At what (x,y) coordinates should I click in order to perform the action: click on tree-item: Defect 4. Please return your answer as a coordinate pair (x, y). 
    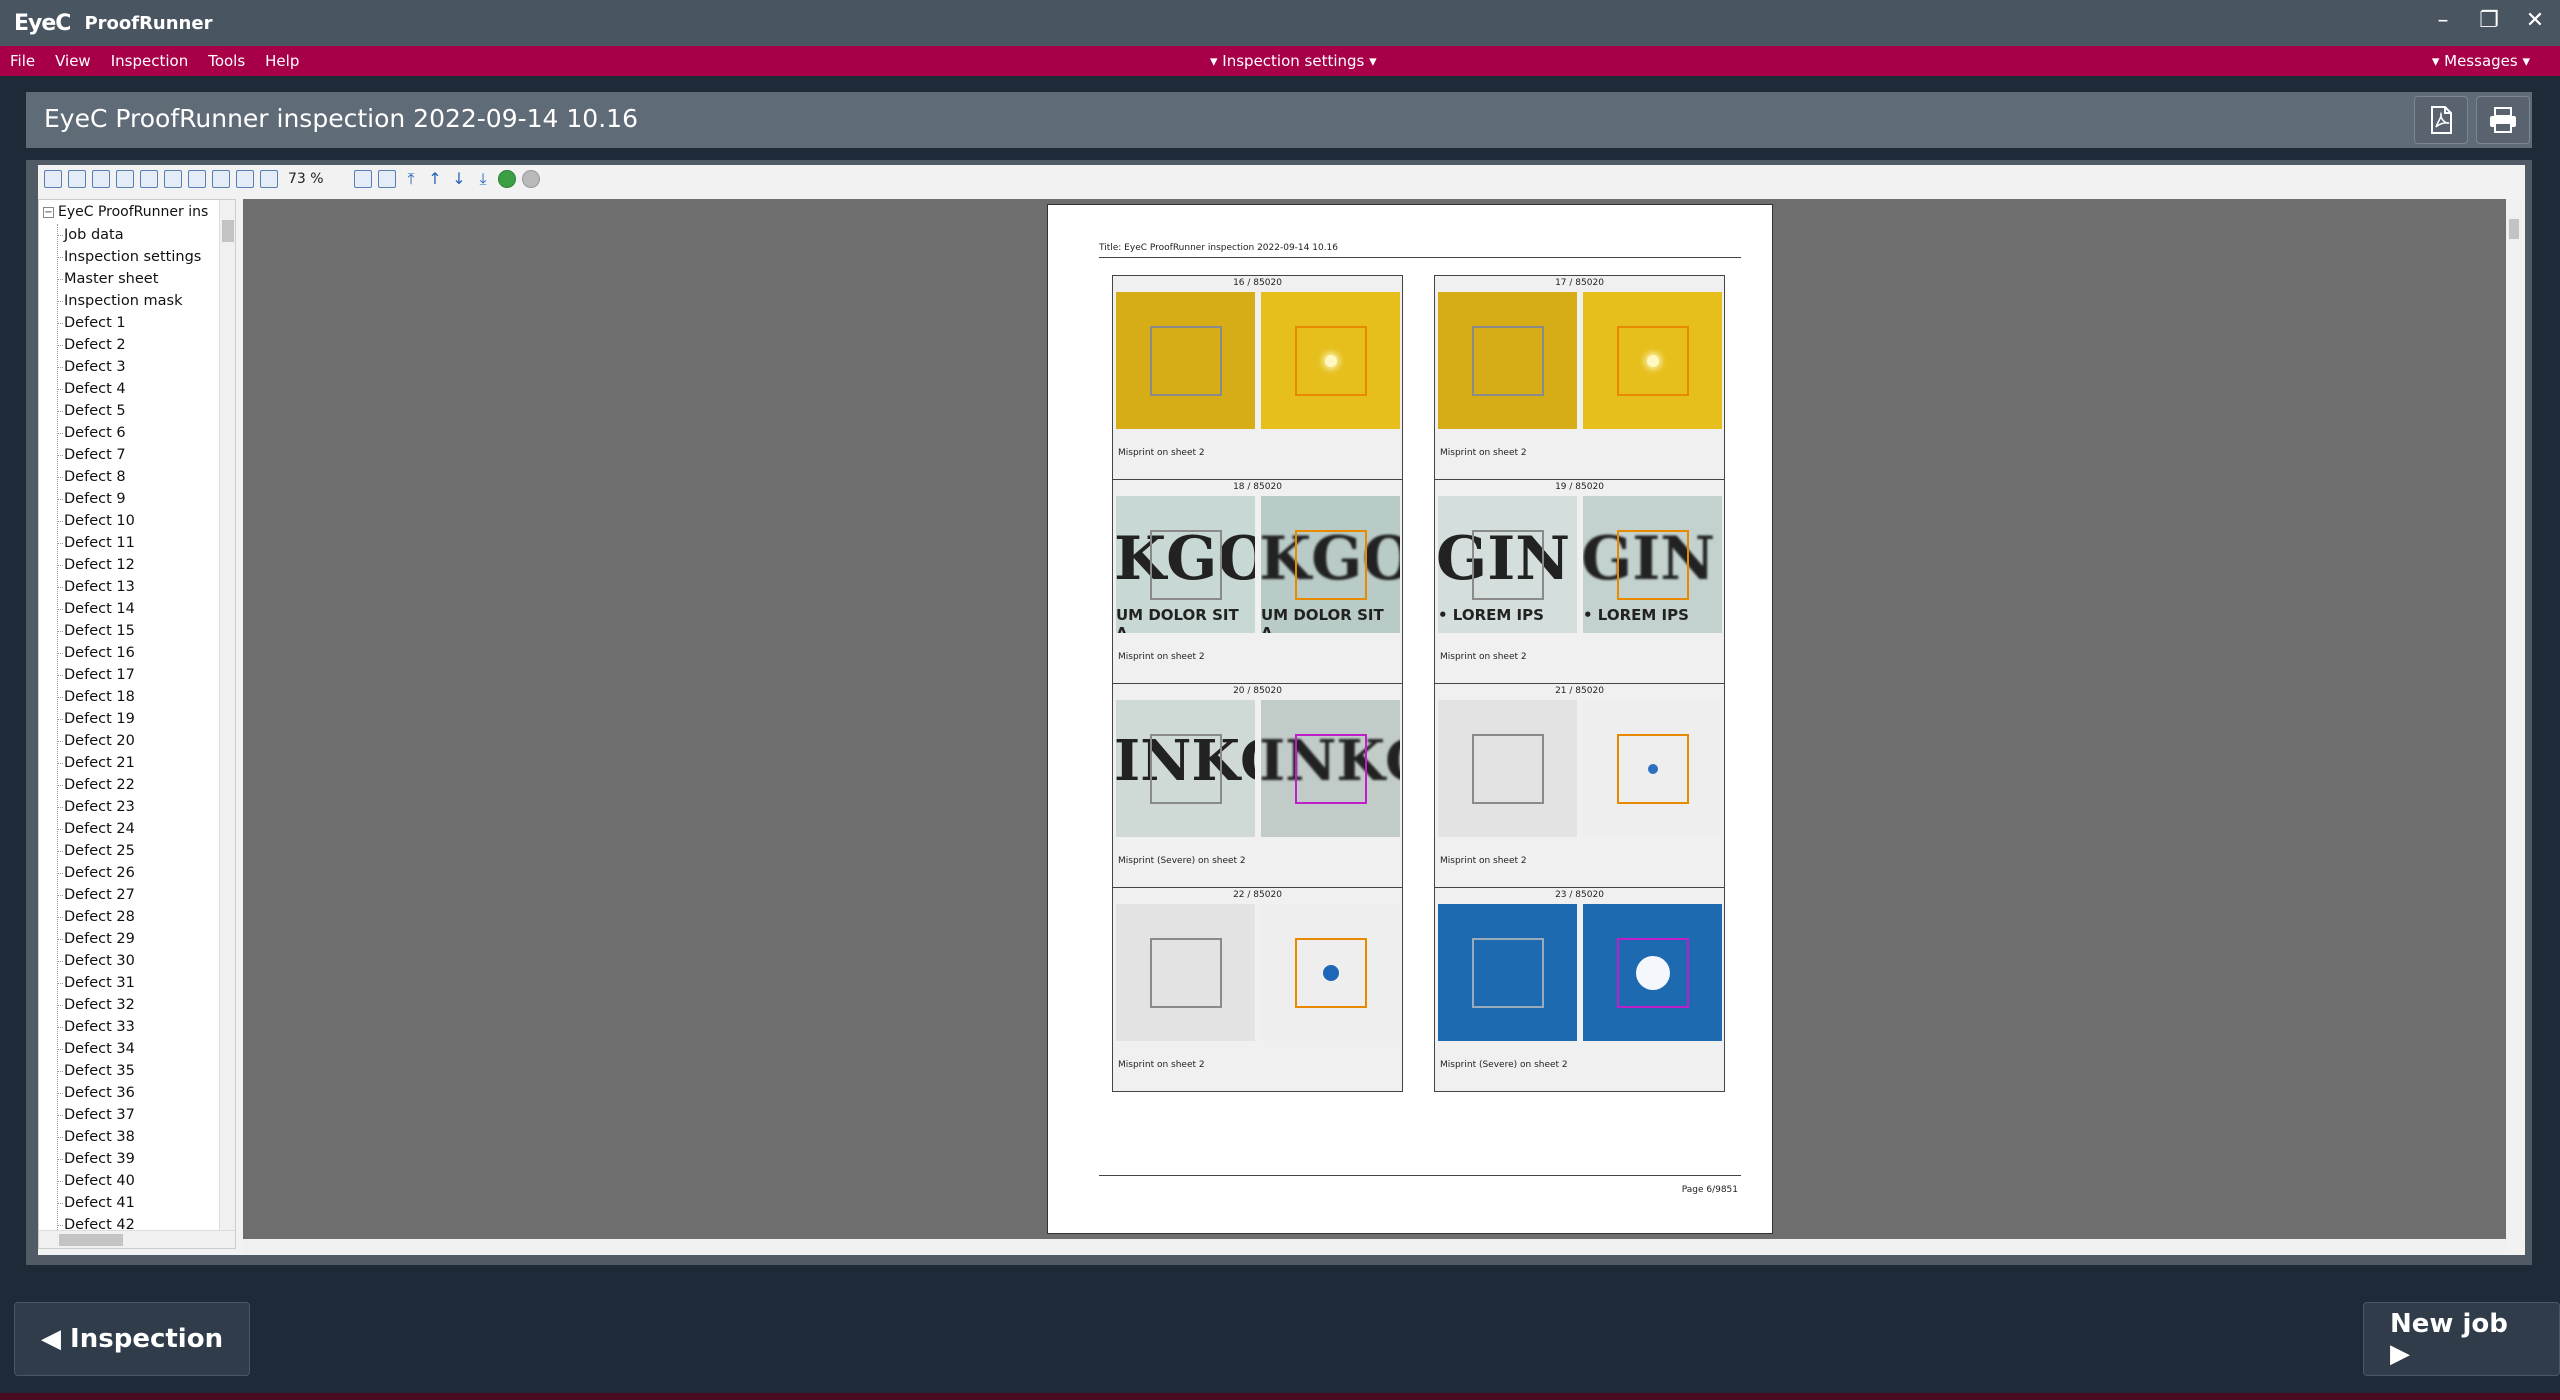
    Looking at the image, I should click on (129, 389).